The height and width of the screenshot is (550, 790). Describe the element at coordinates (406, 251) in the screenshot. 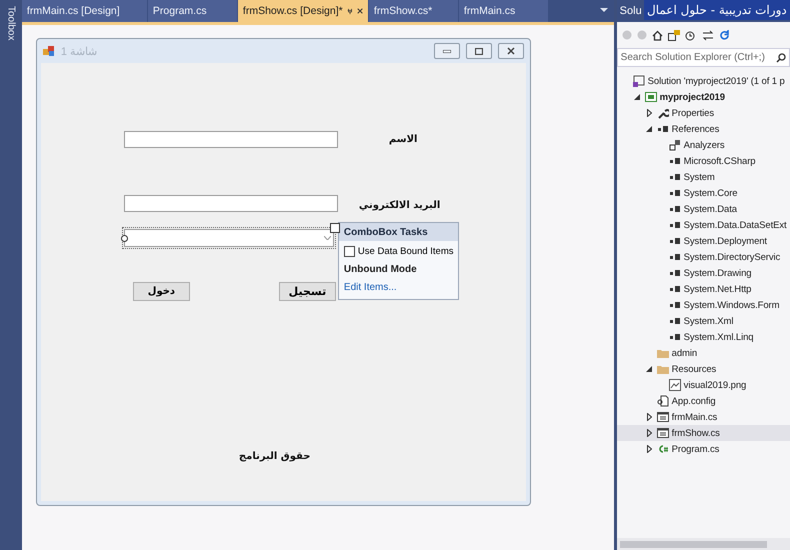

I see `checkbox-label: Use Data Bound Items` at that location.